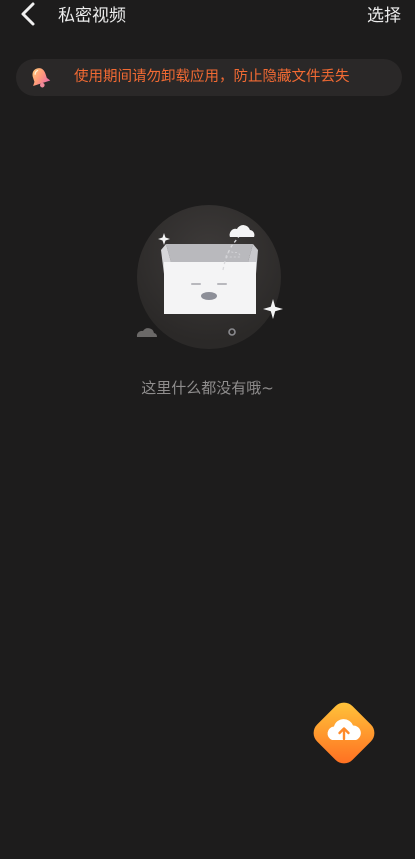  I want to click on page-title: 私密视频, so click(92, 16).